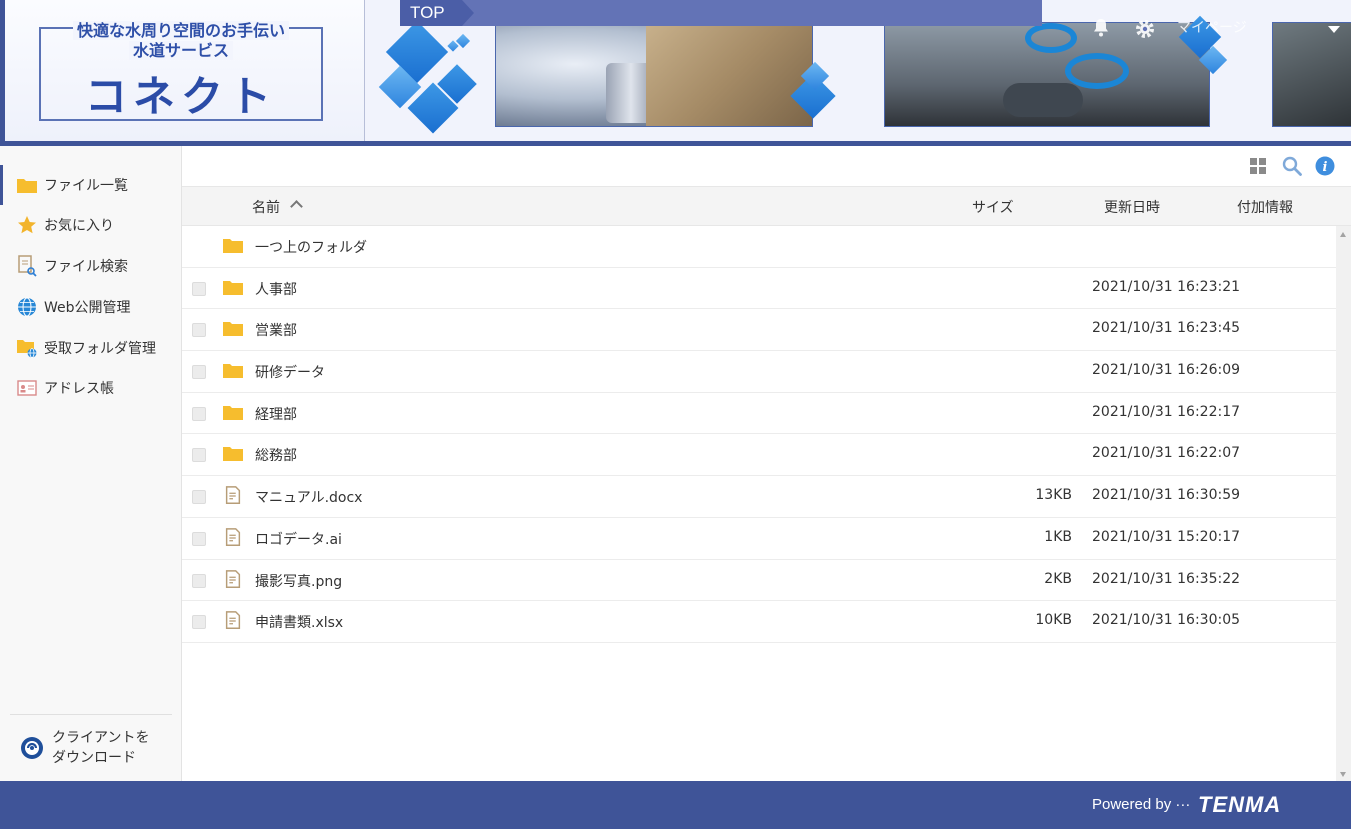 The image size is (1351, 829). What do you see at coordinates (296, 206) in the screenshot?
I see `sort-asc-icon` at bounding box center [296, 206].